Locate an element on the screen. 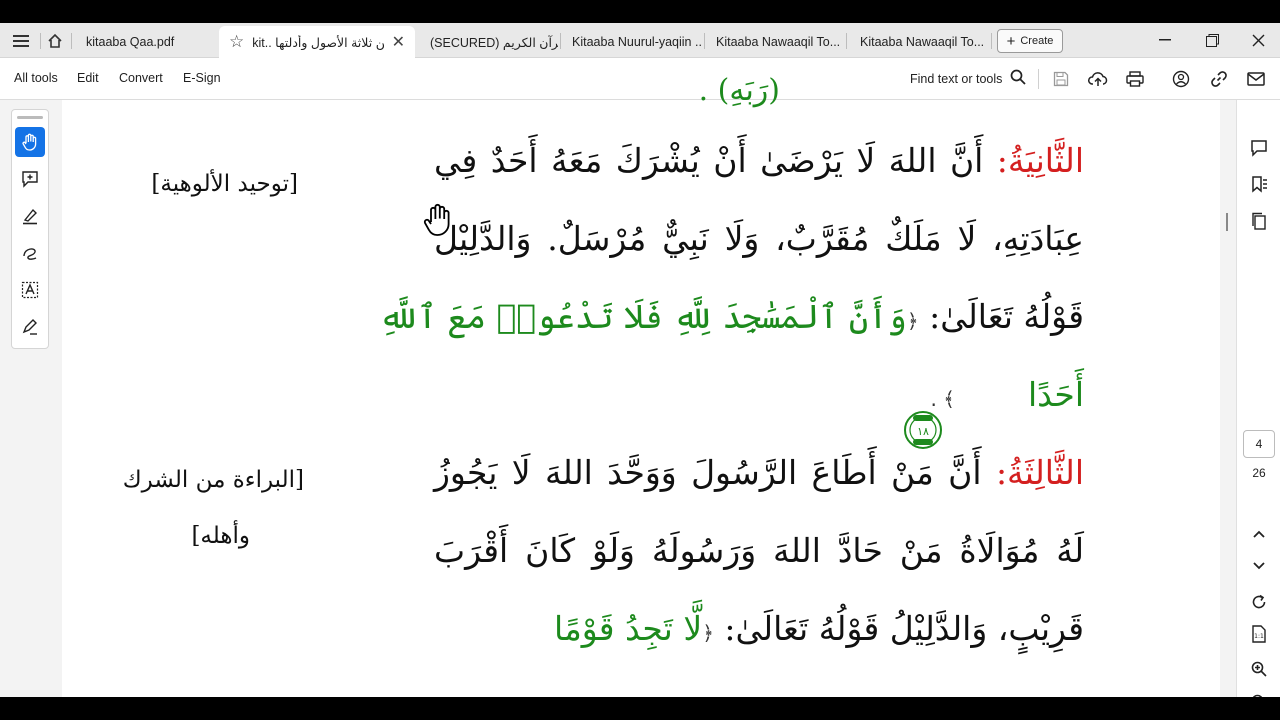 Image resolution: width=1280 pixels, height=720 pixels. create-button: + Create is located at coordinates (1030, 41).